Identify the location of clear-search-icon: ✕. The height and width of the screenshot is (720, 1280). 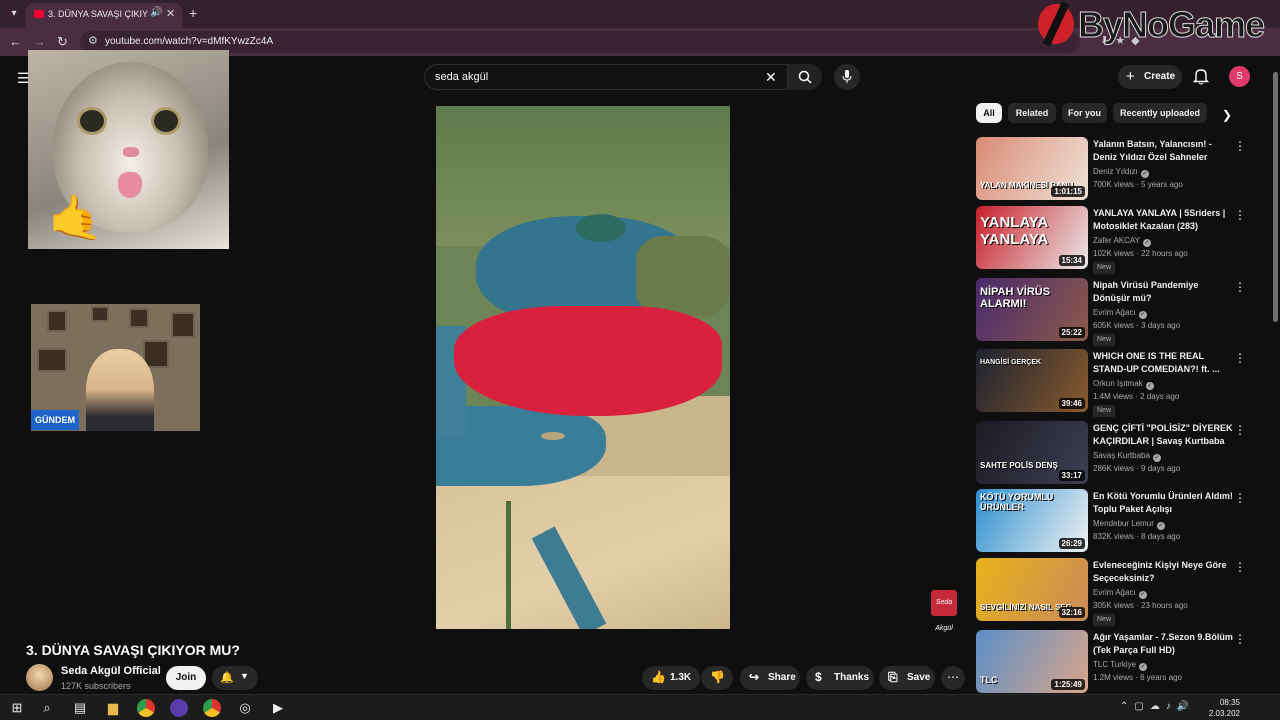
(771, 77).